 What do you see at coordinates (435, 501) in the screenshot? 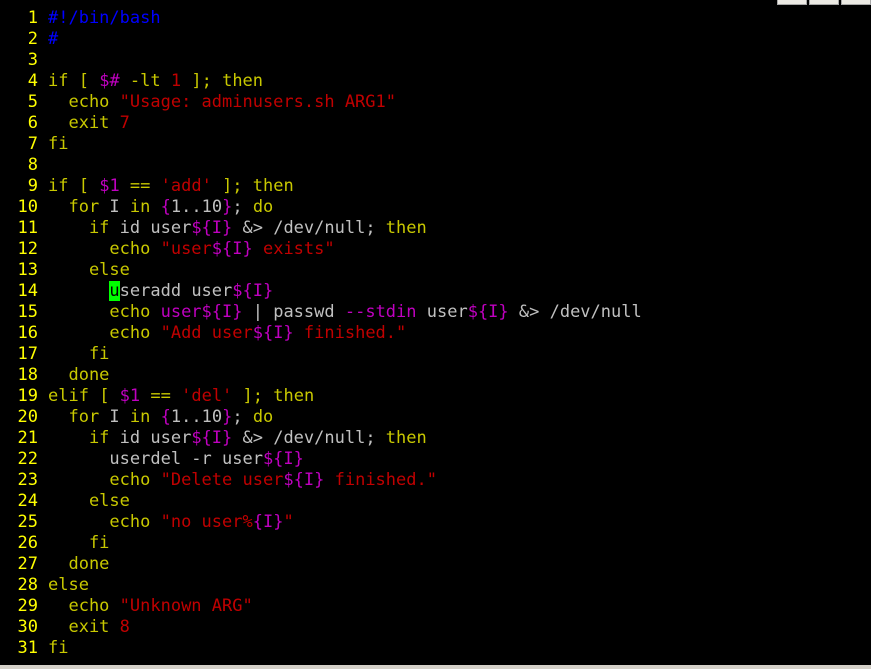
I see `code-line: 24 else` at bounding box center [435, 501].